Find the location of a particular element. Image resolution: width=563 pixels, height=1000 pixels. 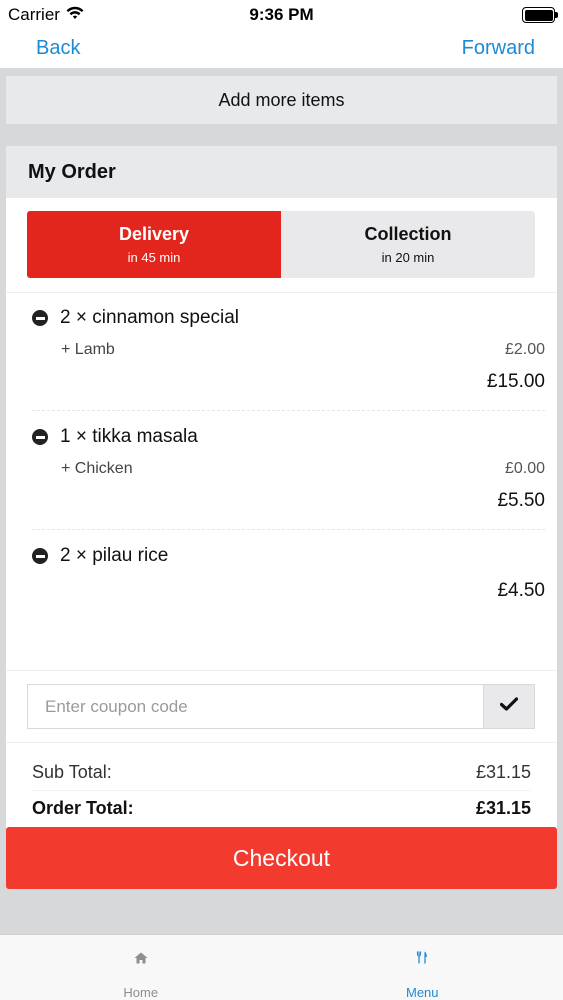

tab-menu-label: Menu is located at coordinates (422, 992).